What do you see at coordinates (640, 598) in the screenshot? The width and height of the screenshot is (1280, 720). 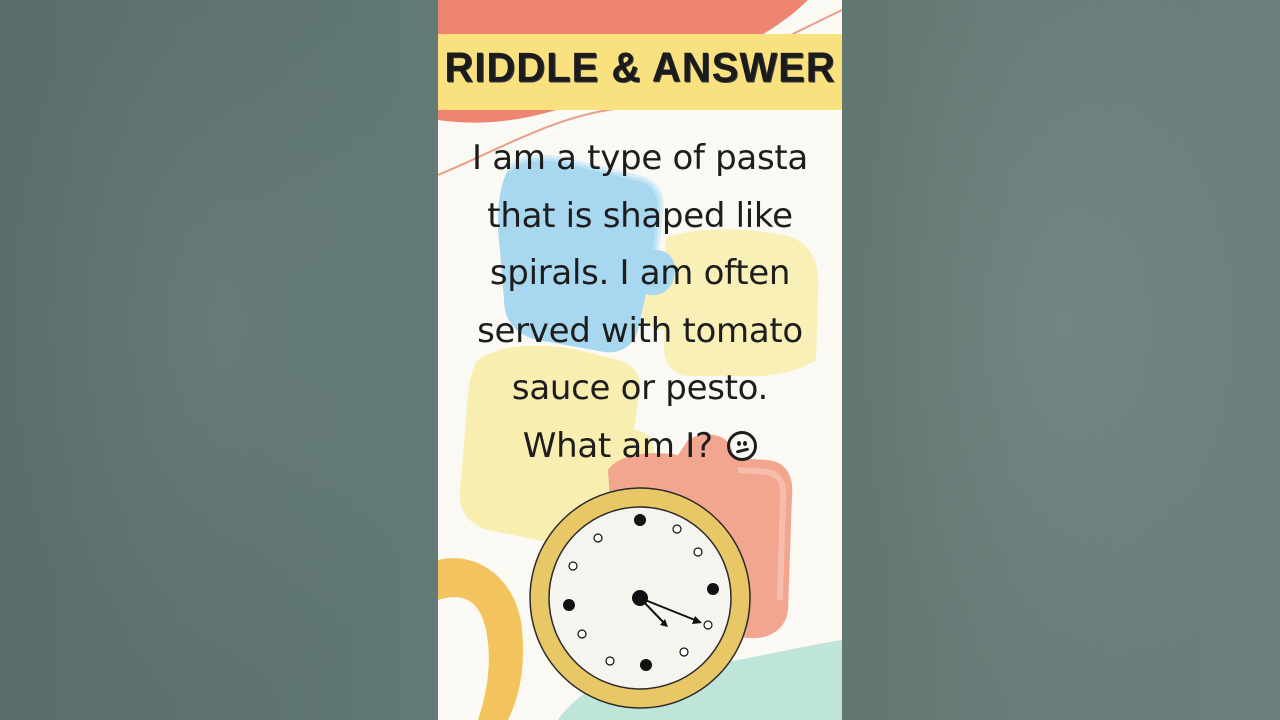 I see `clock-icon` at bounding box center [640, 598].